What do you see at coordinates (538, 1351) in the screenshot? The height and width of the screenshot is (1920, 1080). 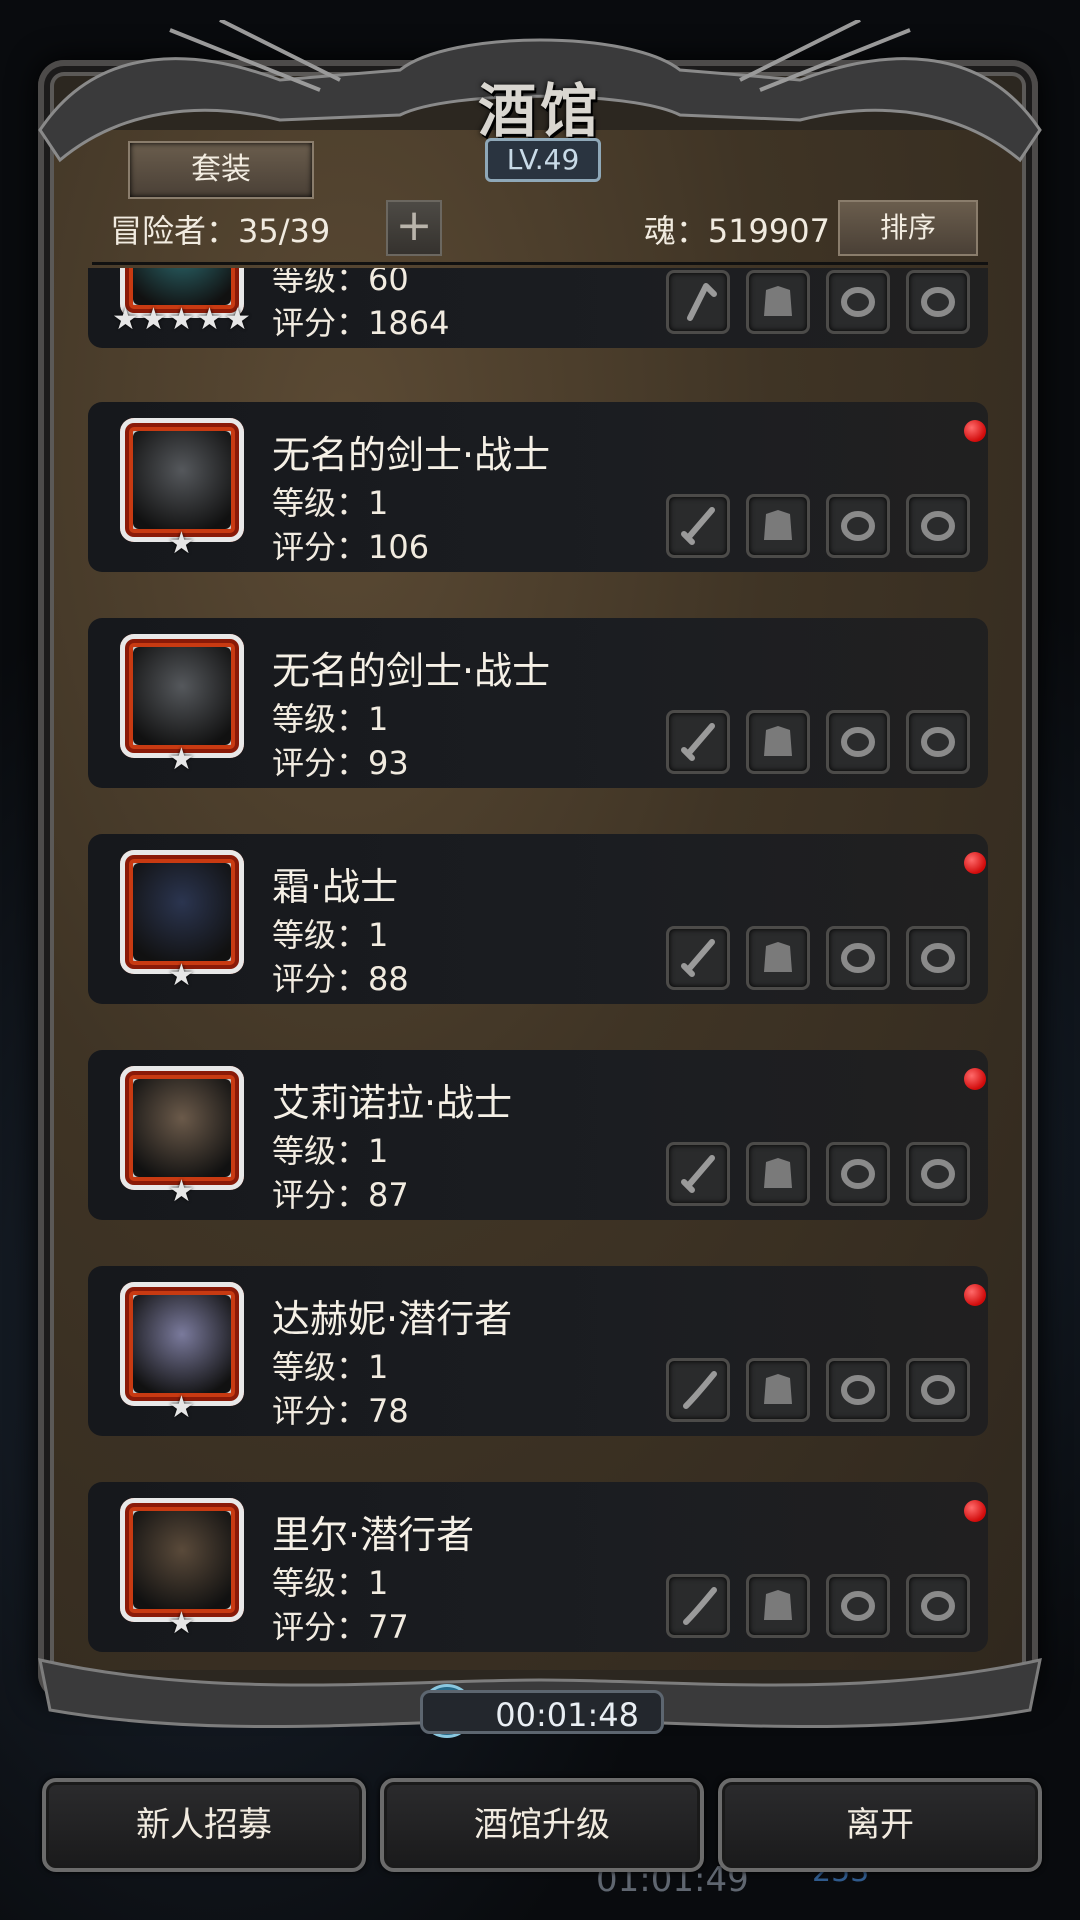 I see `hero-card: ★ 达赫妮·潜行者等级：1 评分：78` at bounding box center [538, 1351].